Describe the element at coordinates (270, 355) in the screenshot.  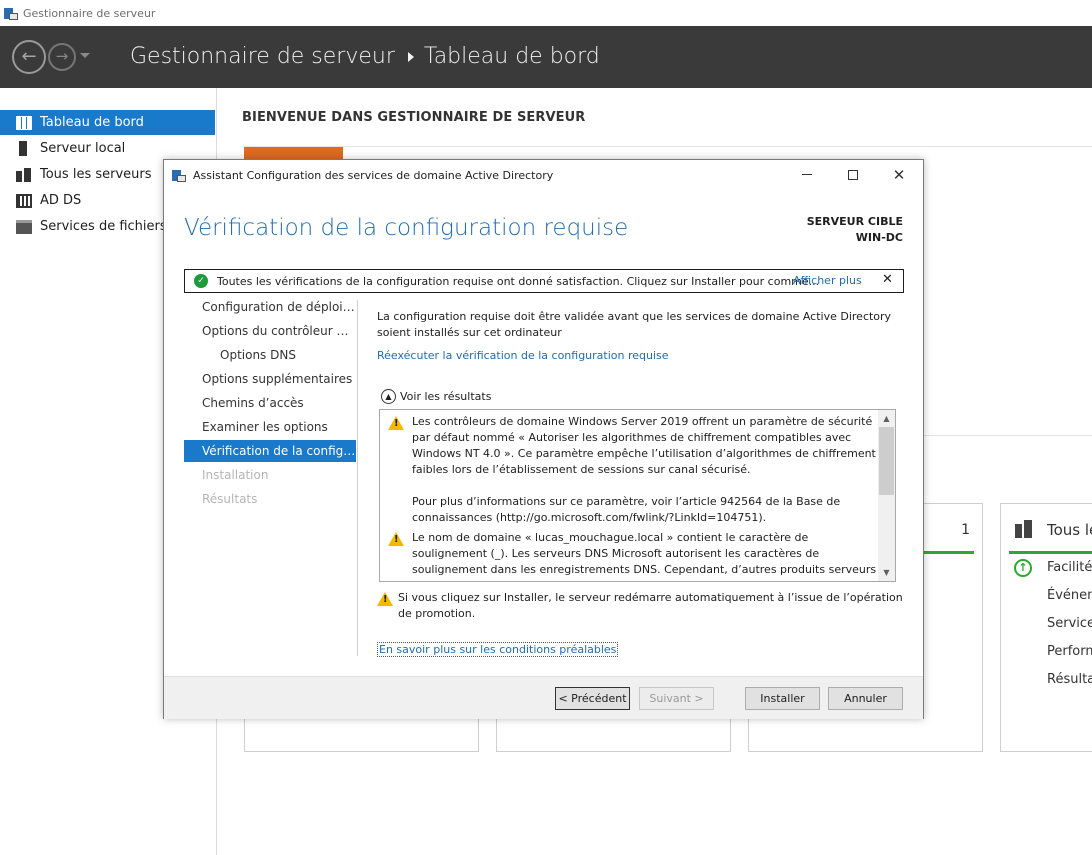
I see `step-dns-options: Options DNS` at that location.